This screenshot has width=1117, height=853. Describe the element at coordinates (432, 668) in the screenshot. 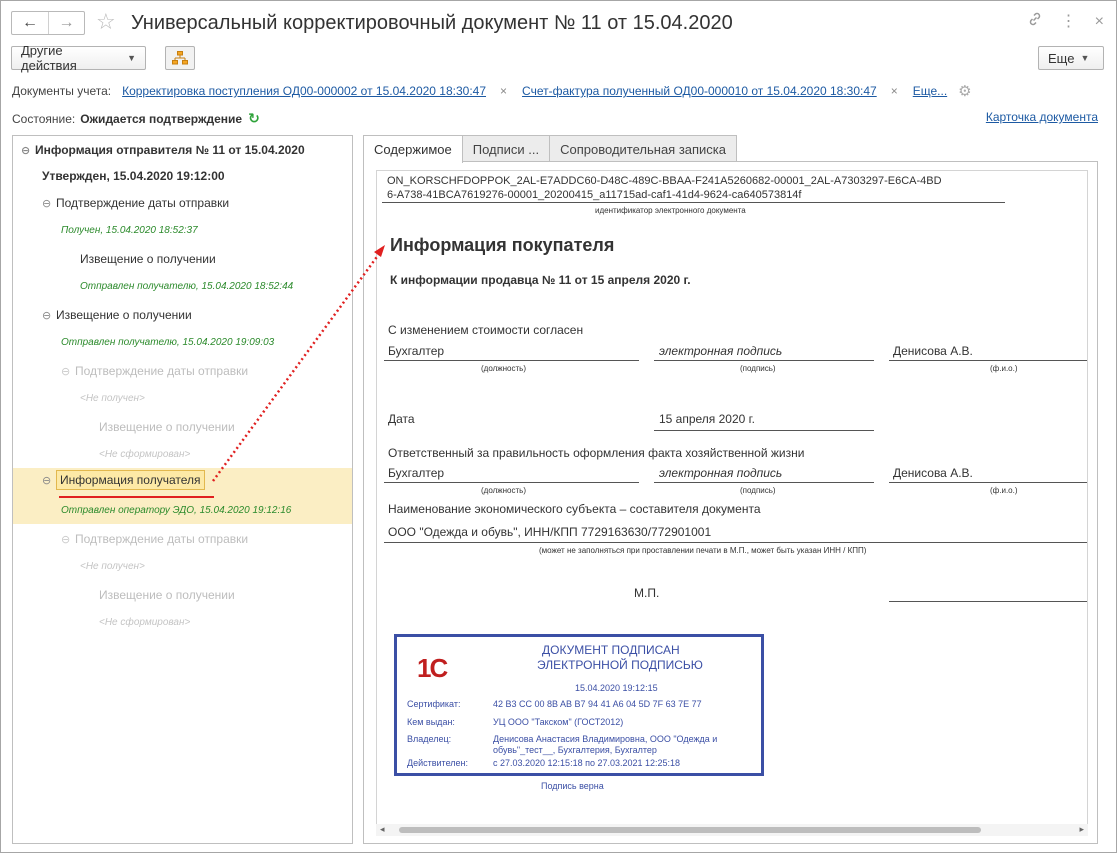

I see `1c-logo-icon: 1С` at that location.